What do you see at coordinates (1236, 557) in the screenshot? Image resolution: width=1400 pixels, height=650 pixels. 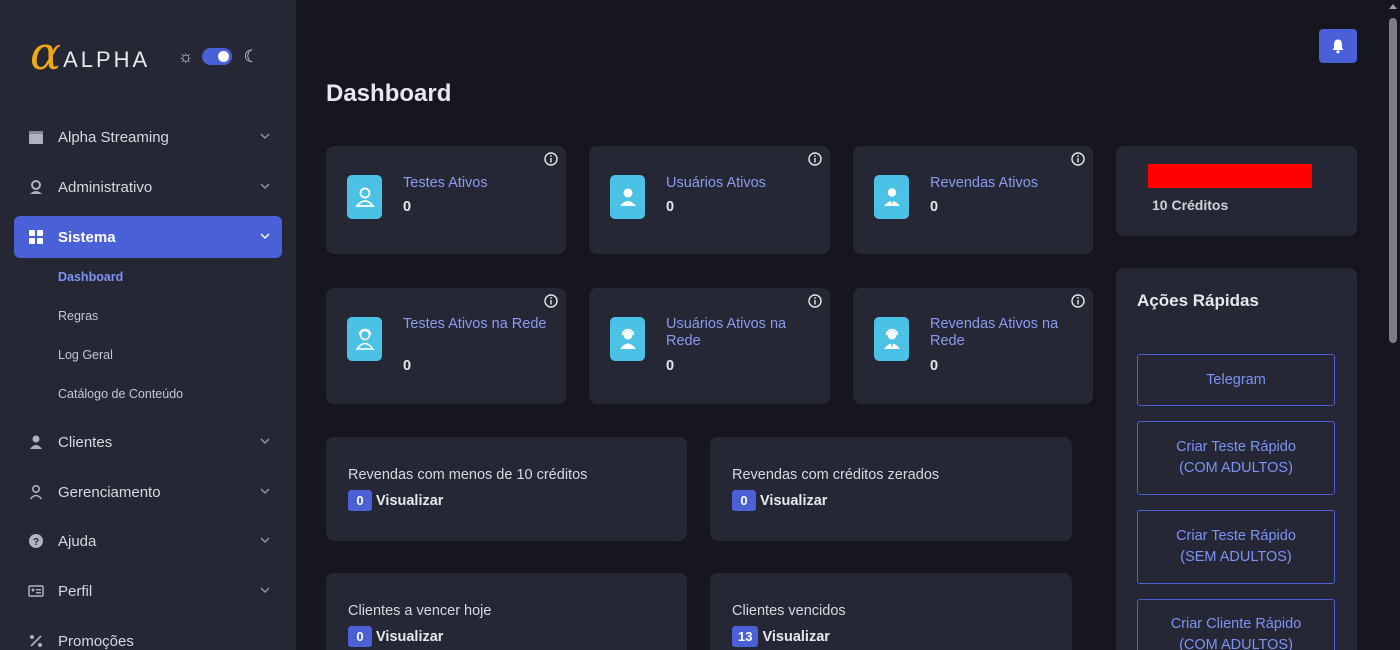 I see `button-sublabel: (SEM ADULTOS)` at bounding box center [1236, 557].